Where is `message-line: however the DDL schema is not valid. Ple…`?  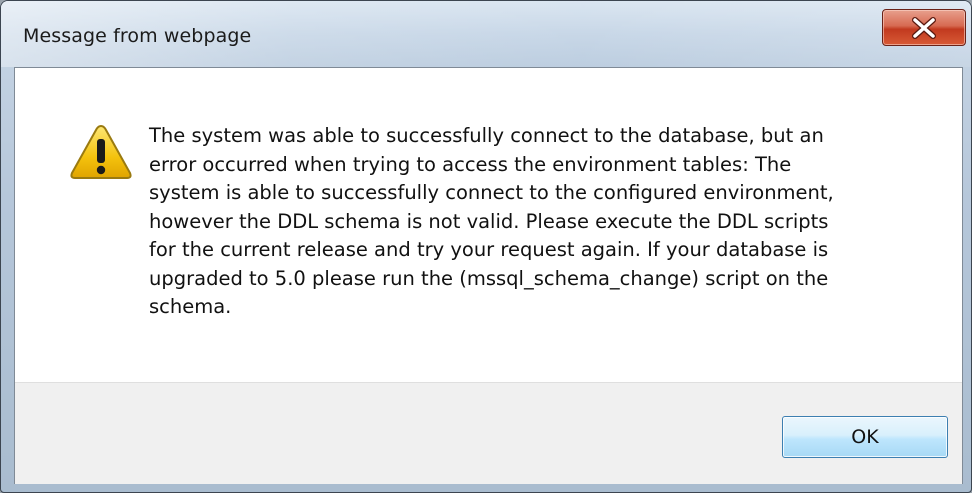
message-line: however the DDL schema is not valid. Ple… is located at coordinates (489, 221).